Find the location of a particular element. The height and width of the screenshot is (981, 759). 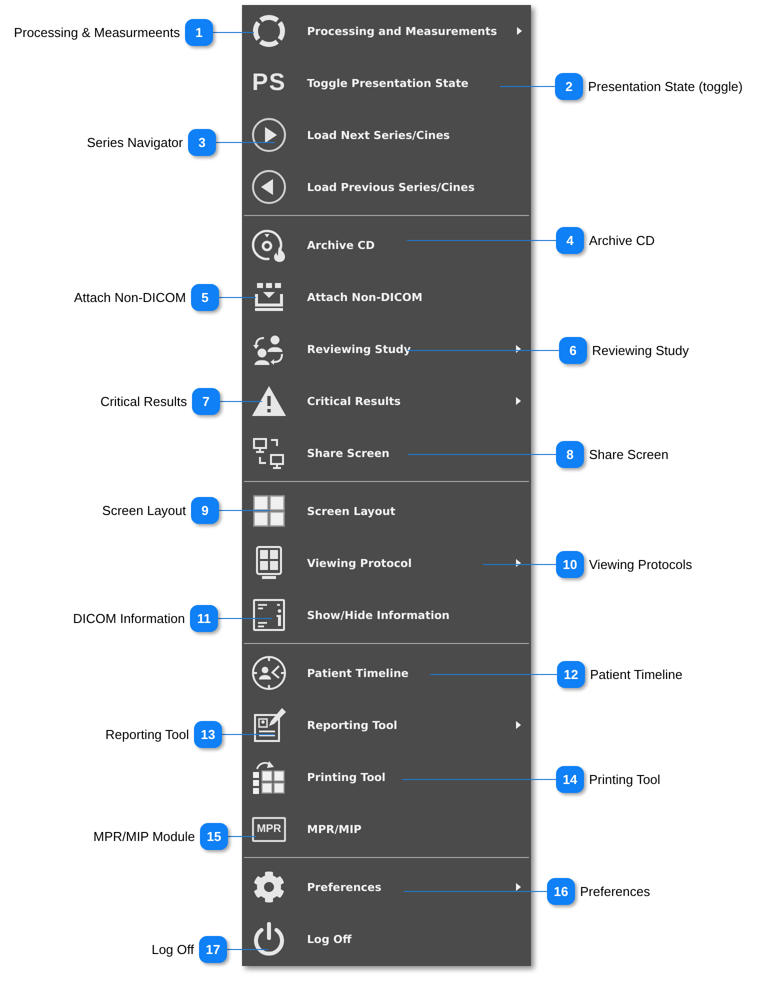

ps-icon: PS is located at coordinates (269, 83).